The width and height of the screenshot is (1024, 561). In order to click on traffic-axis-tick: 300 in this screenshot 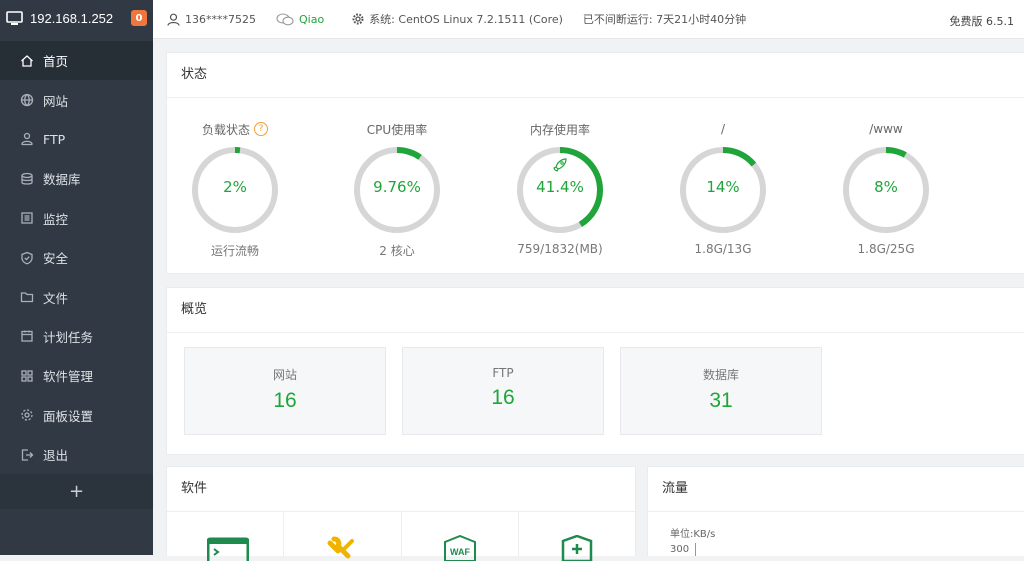, I will do `click(680, 549)`.